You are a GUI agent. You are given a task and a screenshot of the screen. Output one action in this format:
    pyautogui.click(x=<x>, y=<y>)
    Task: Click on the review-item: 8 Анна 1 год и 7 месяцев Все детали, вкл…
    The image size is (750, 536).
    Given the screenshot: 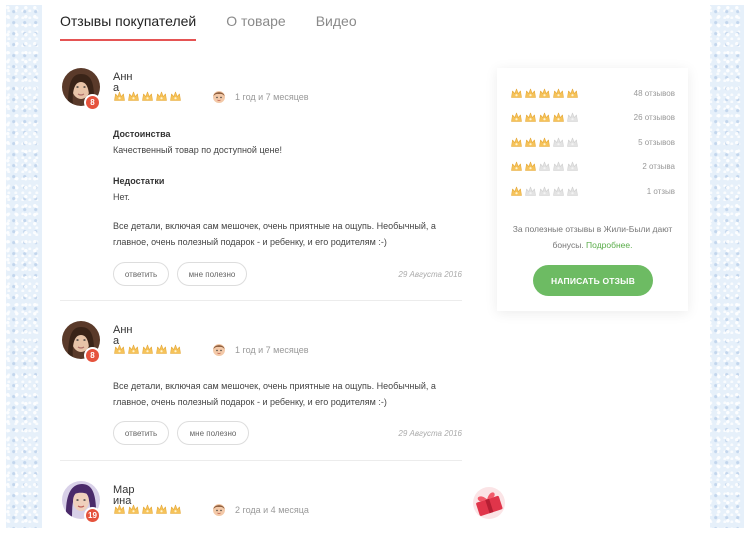 What is the action you would take?
    pyautogui.click(x=261, y=386)
    